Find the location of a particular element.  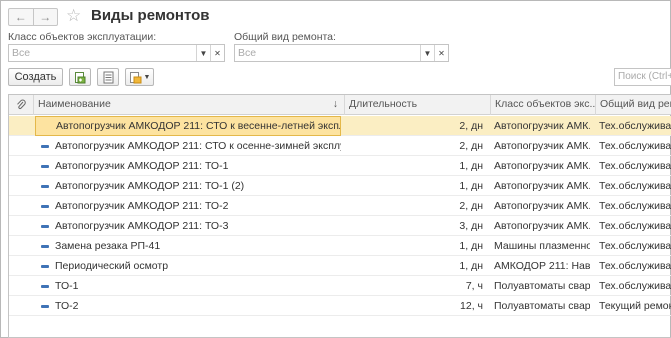

column-header-name: Наименование ↓ is located at coordinates (188, 105).